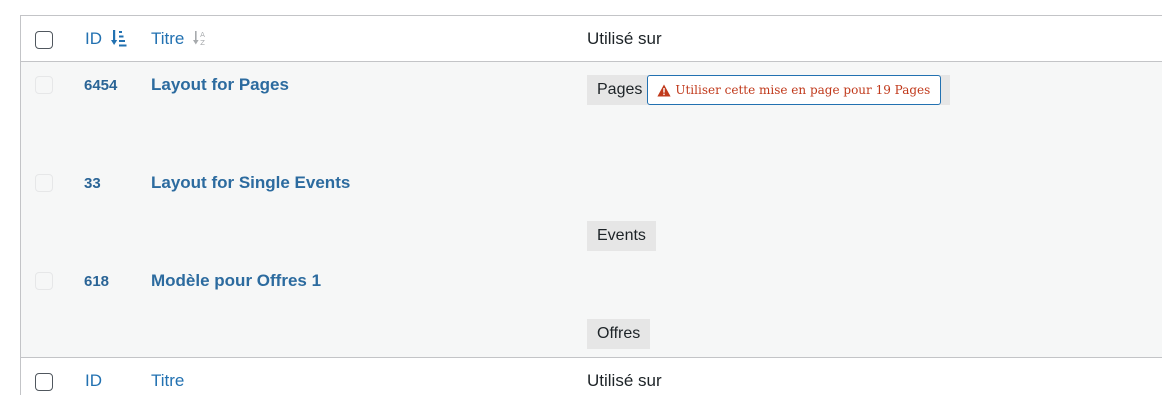  I want to click on column-header-id: ID, so click(106, 39).